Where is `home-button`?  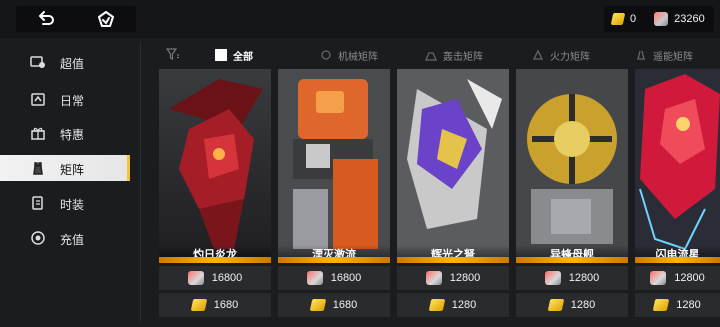 home-button is located at coordinates (106, 19).